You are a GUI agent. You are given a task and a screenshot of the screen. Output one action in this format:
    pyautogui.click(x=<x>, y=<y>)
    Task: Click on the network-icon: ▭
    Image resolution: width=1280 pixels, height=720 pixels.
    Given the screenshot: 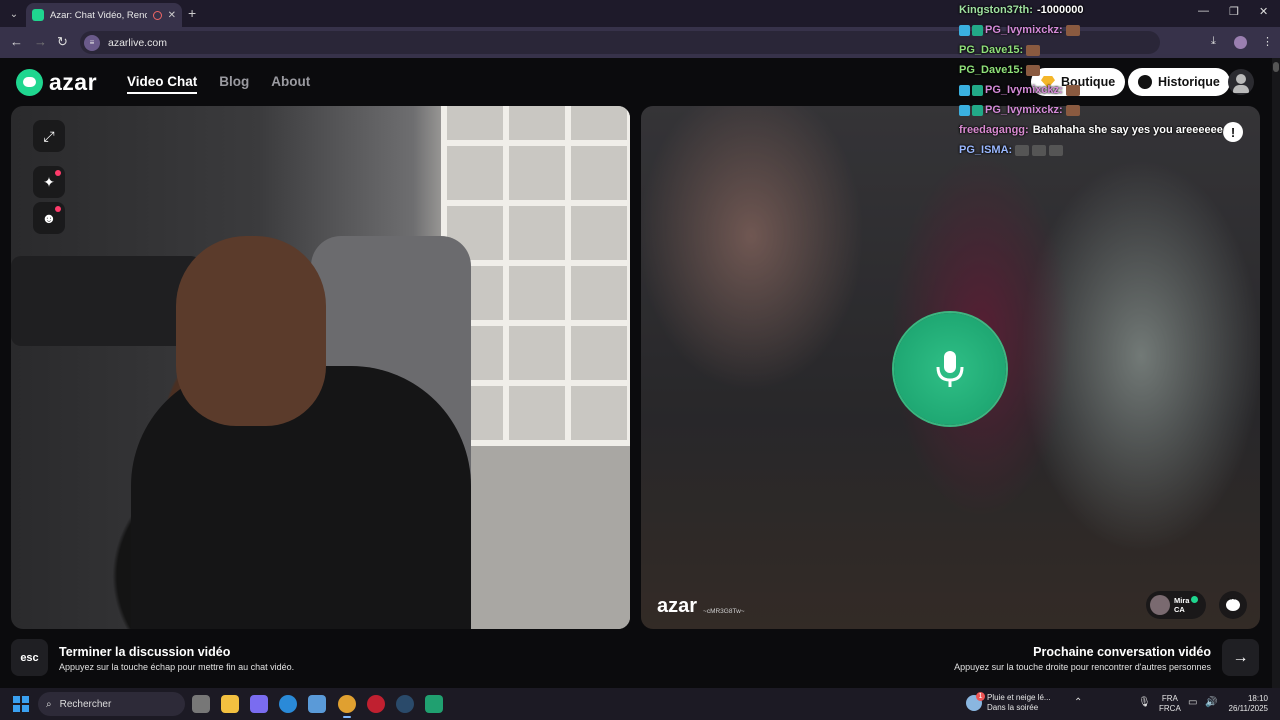 What is the action you would take?
    pyautogui.click(x=1192, y=702)
    